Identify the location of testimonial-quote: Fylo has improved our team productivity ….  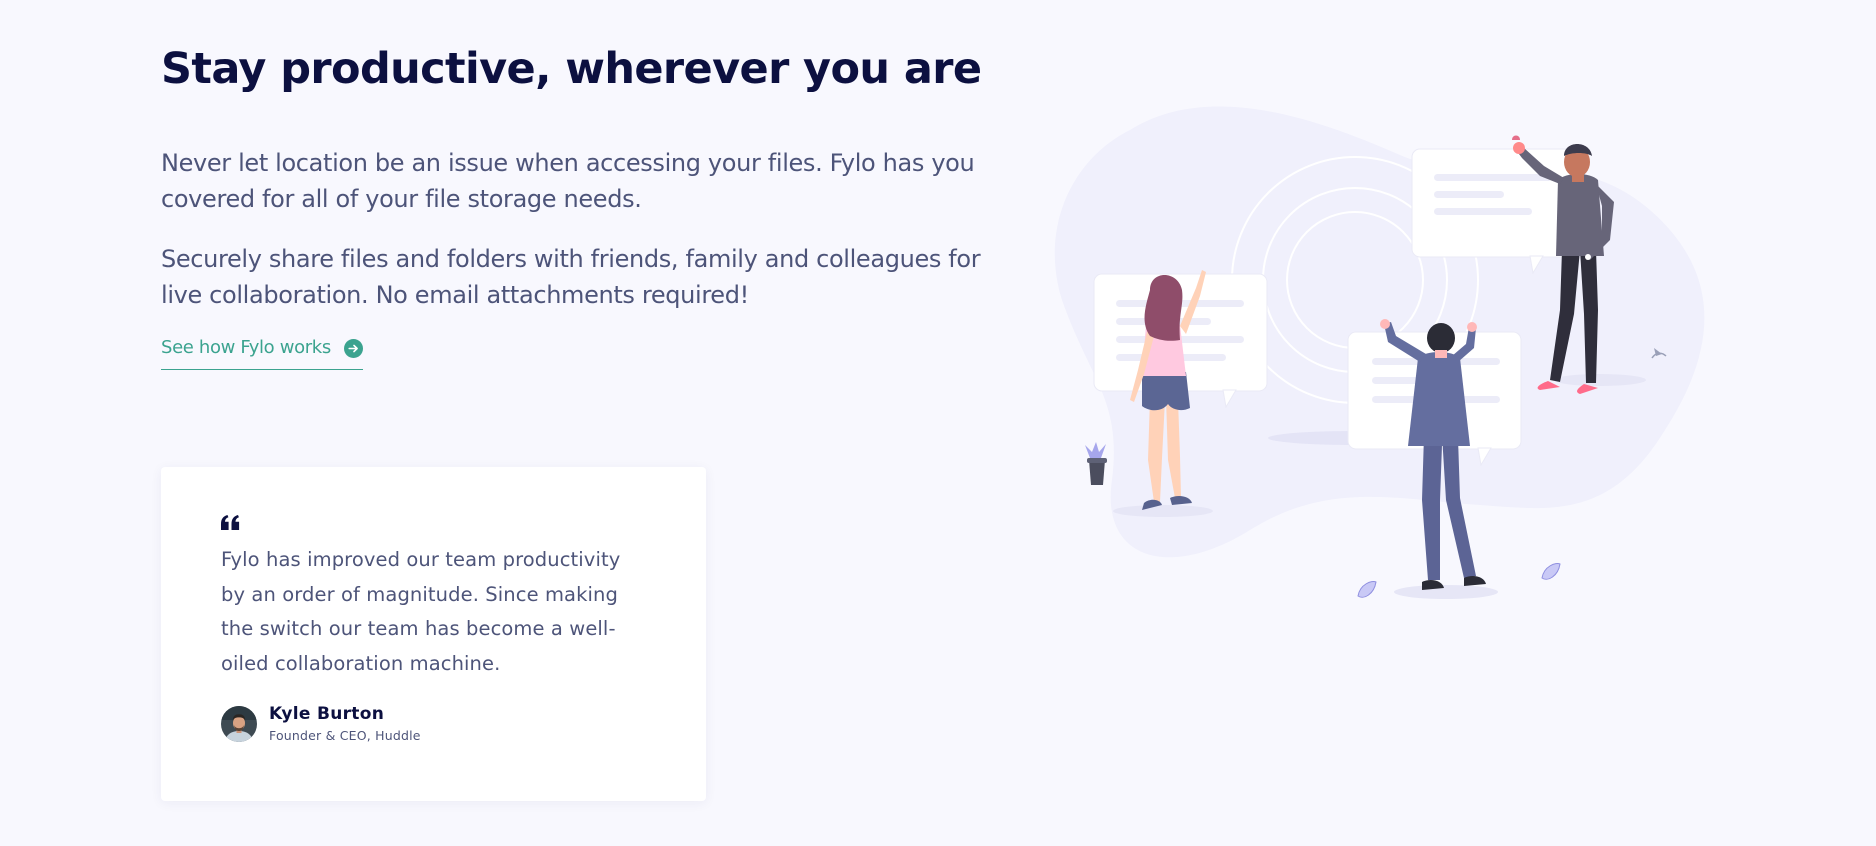
(421, 611).